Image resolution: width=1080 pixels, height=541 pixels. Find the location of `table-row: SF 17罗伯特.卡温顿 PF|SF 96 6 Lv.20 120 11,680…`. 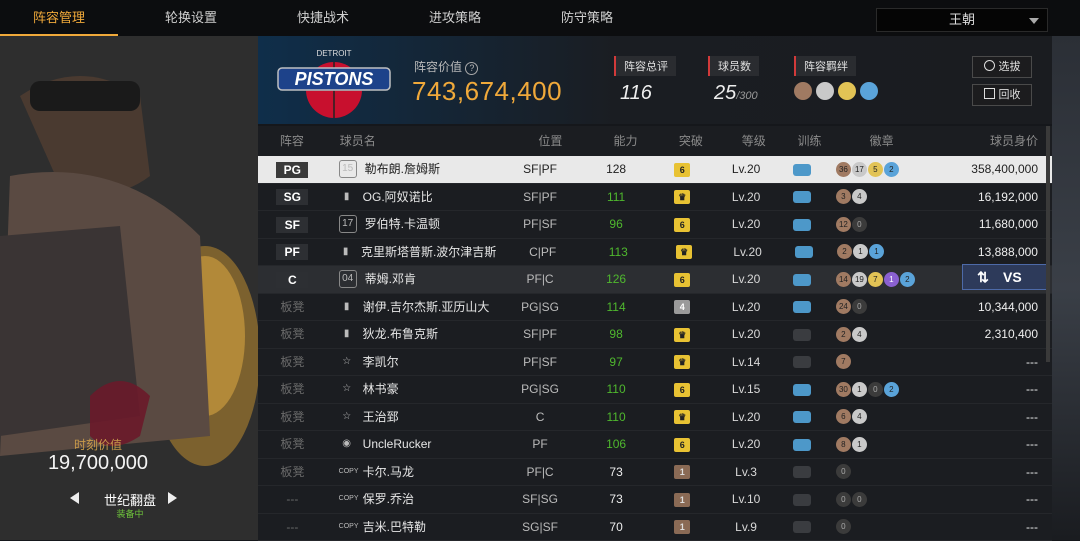

table-row: SF 17罗伯特.卡温顿 PF|SF 96 6 Lv.20 120 11,680… is located at coordinates (655, 225).